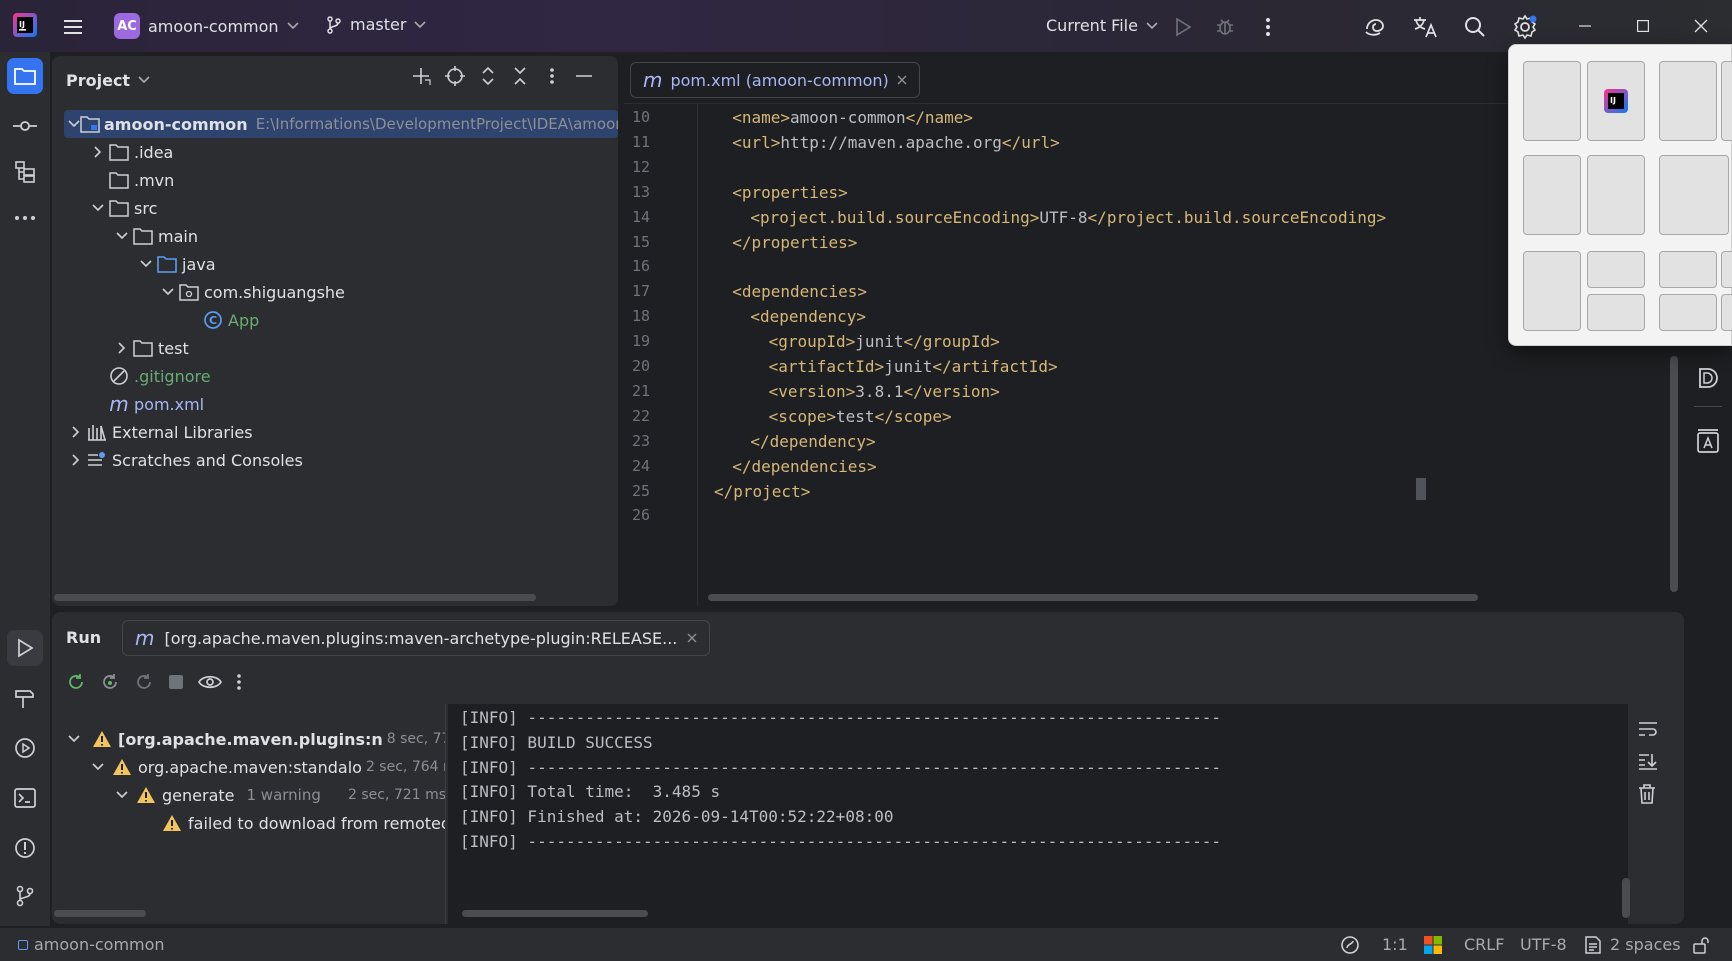 The height and width of the screenshot is (961, 1732). What do you see at coordinates (455, 76) in the screenshot?
I see `locate-file-icon` at bounding box center [455, 76].